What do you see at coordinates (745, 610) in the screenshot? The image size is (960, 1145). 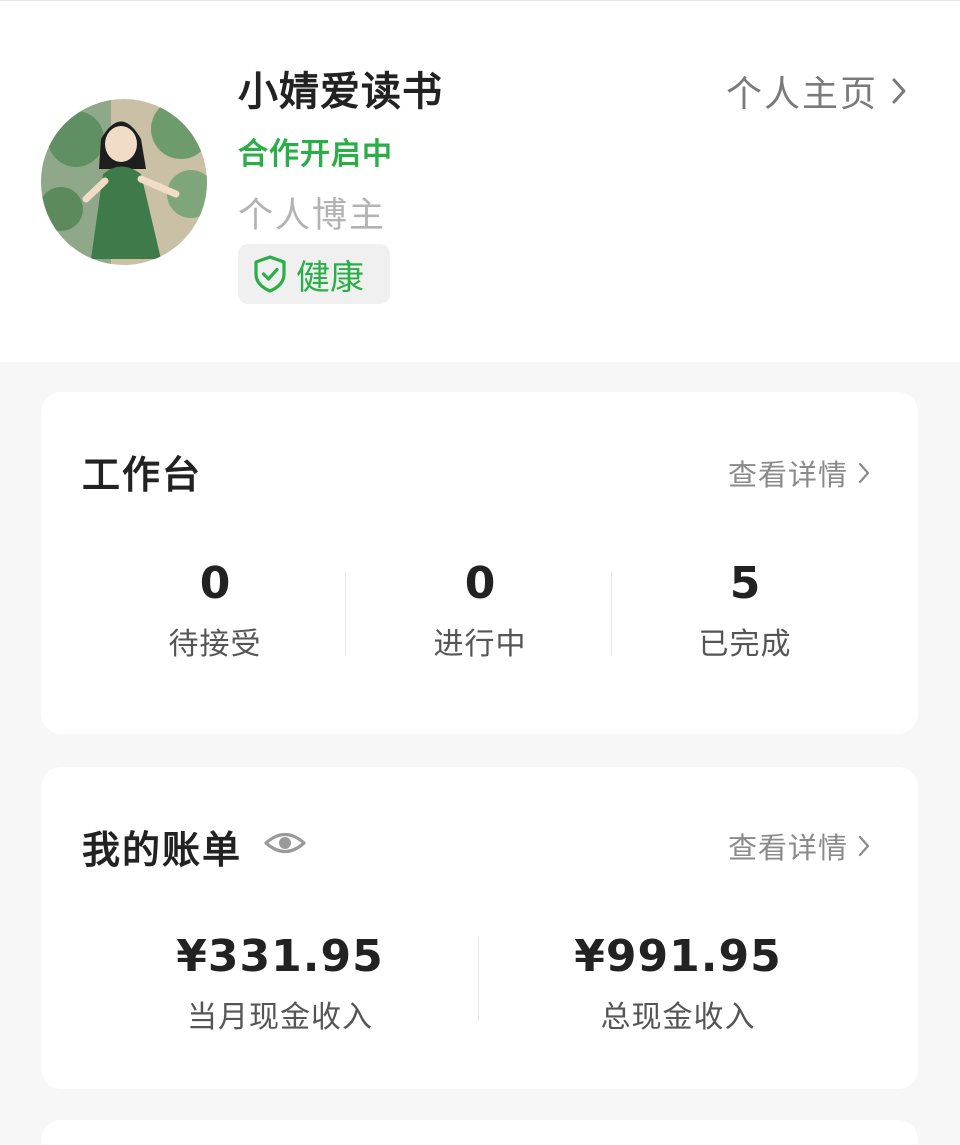 I see `stat-completed: 5 已完成` at bounding box center [745, 610].